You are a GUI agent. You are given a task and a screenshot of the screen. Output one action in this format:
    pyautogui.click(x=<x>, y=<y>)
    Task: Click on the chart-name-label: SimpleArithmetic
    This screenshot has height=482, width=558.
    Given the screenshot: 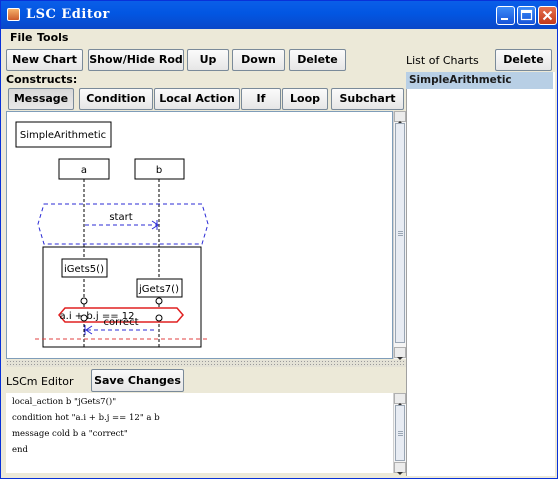 What is the action you would take?
    pyautogui.click(x=63, y=135)
    